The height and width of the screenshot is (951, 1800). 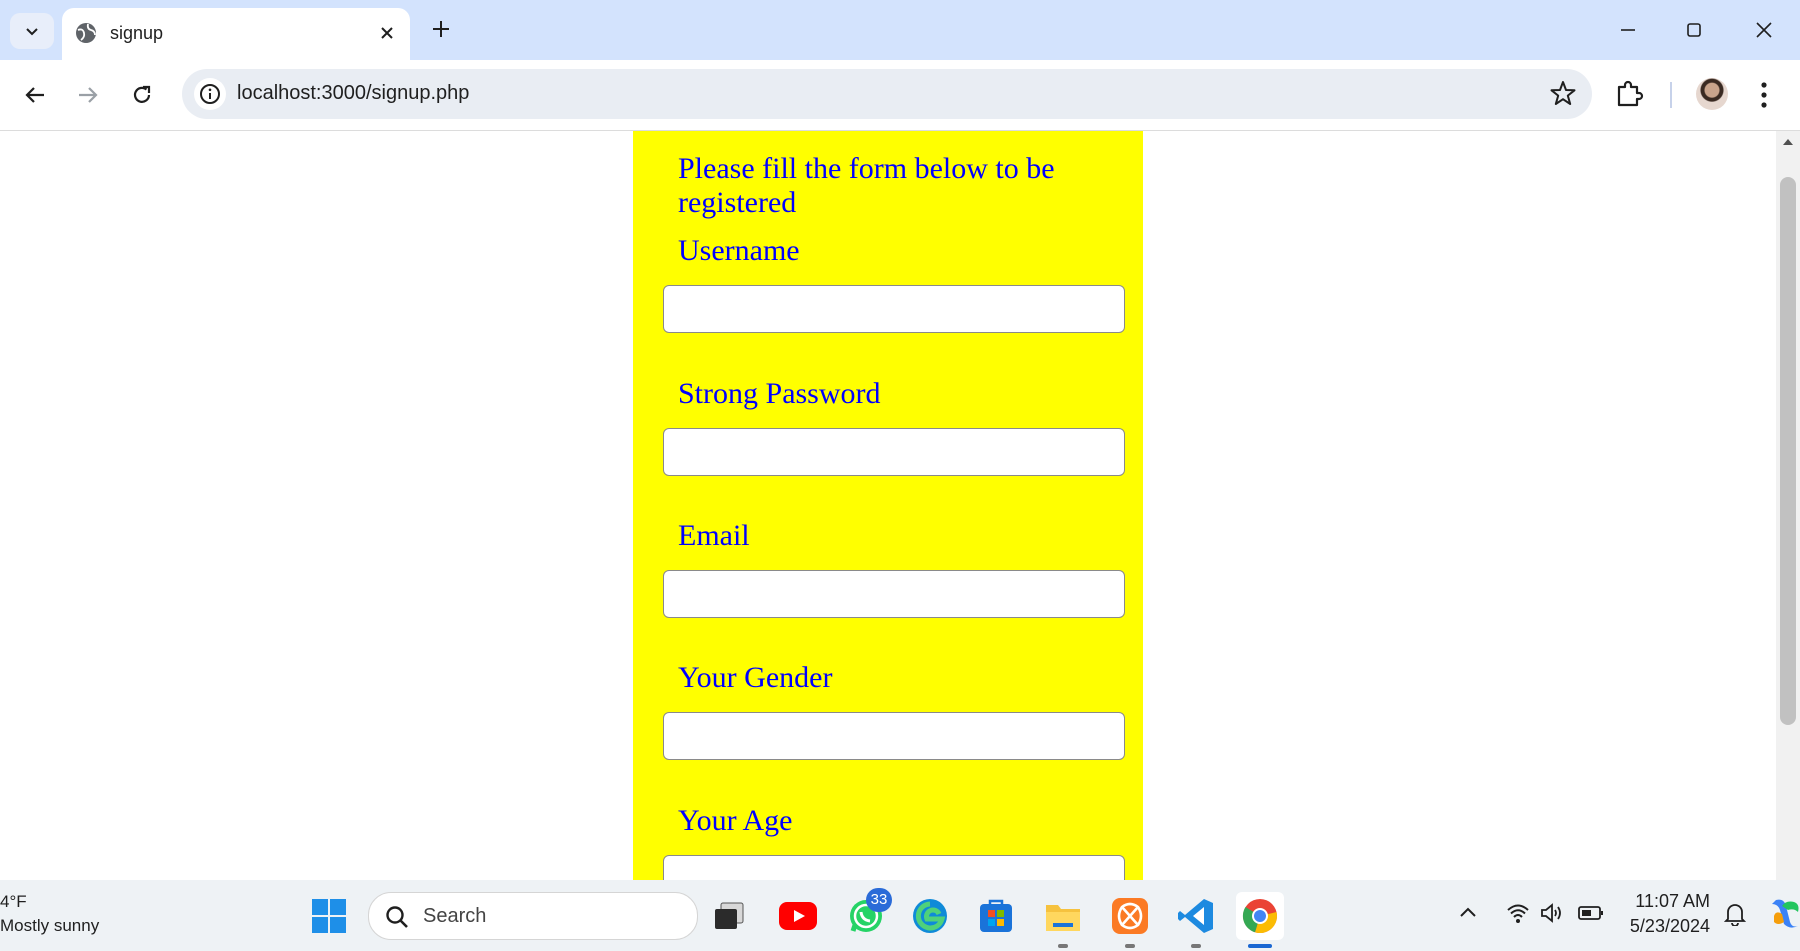 I want to click on maximize-button, so click(x=1694, y=30).